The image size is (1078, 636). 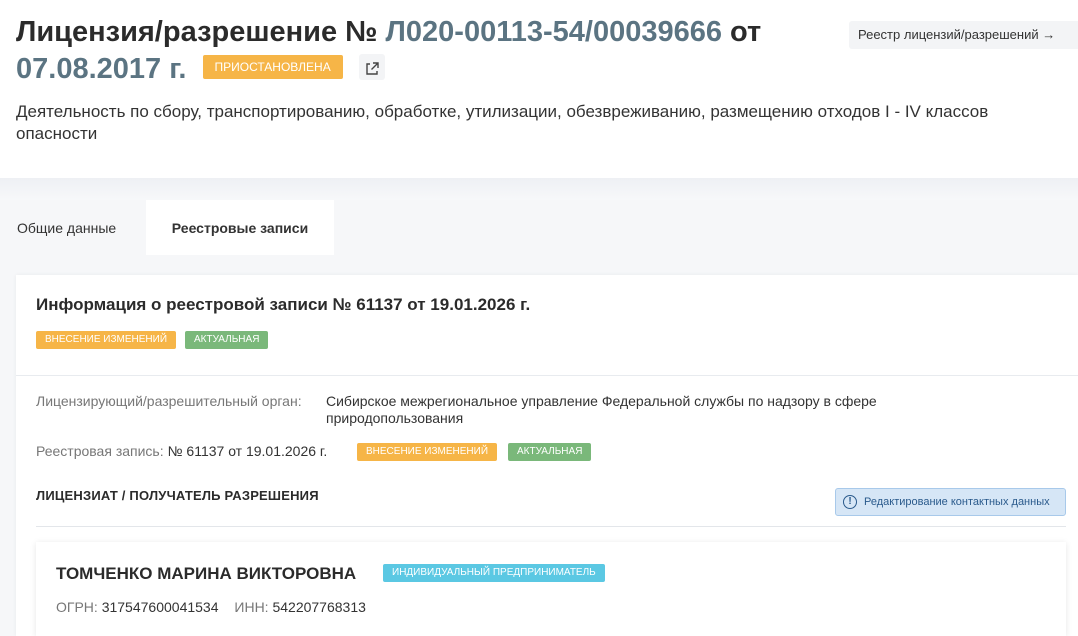 I want to click on record-changes-tag: ВНЕСЕНИЕ ИЗМЕНЕНИЙ, so click(x=427, y=452).